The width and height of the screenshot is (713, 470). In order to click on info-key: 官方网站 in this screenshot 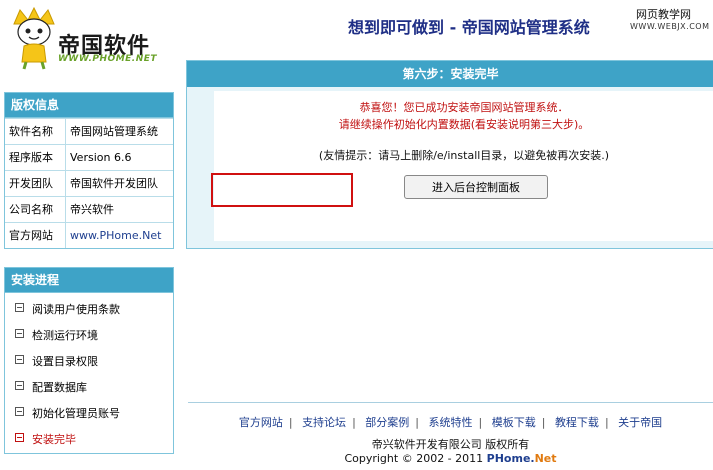, I will do `click(35, 235)`.